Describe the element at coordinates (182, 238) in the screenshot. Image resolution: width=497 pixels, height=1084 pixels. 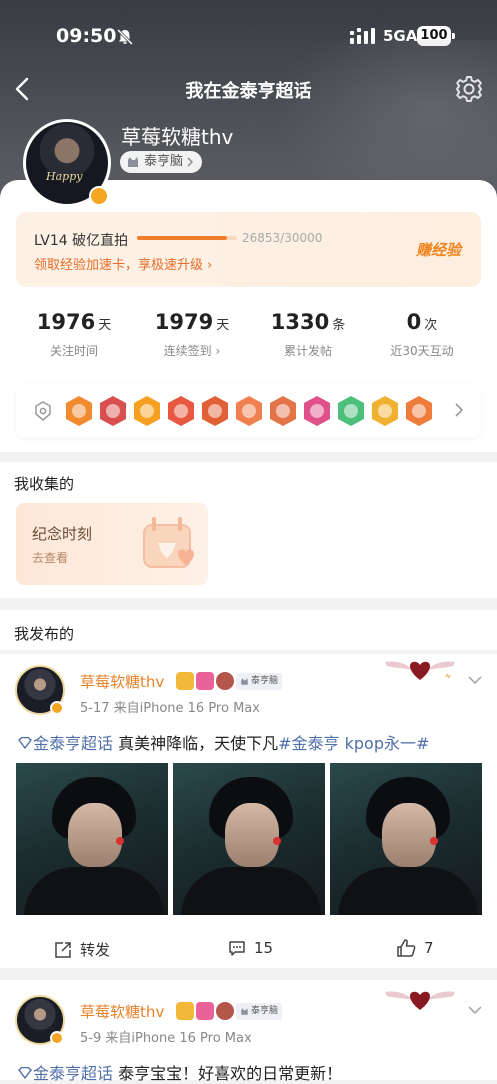
I see `level-progress-fill` at that location.